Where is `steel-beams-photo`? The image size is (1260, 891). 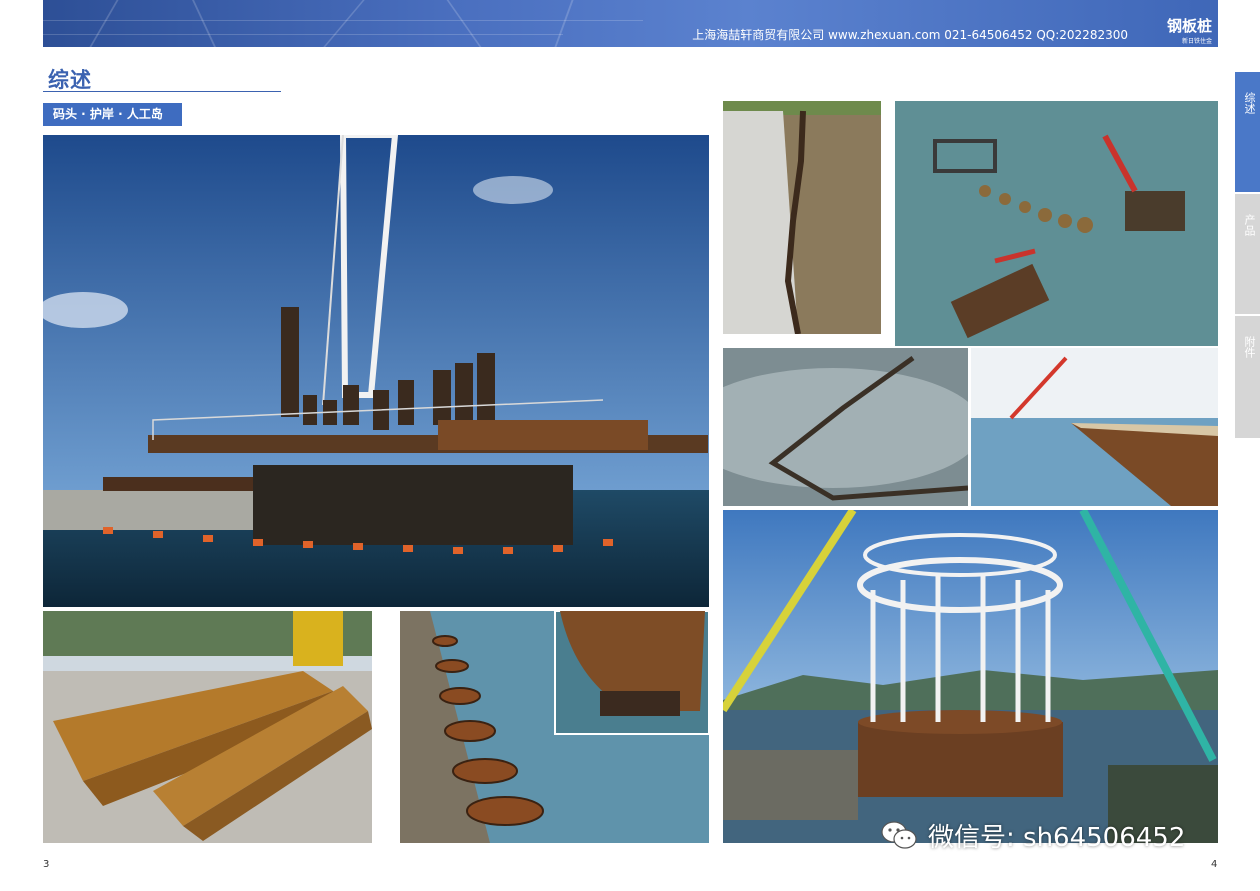 steel-beams-photo is located at coordinates (207, 727).